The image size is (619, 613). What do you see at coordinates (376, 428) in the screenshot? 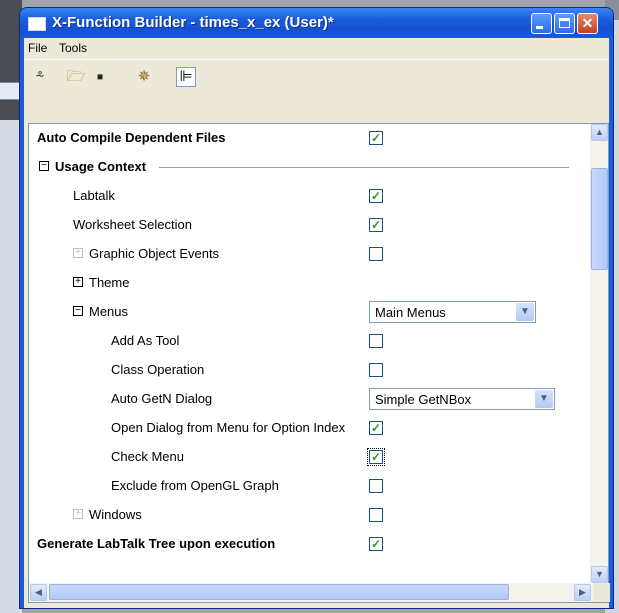
I see `open-dialog-from-menu-checkbox: ✓` at bounding box center [376, 428].